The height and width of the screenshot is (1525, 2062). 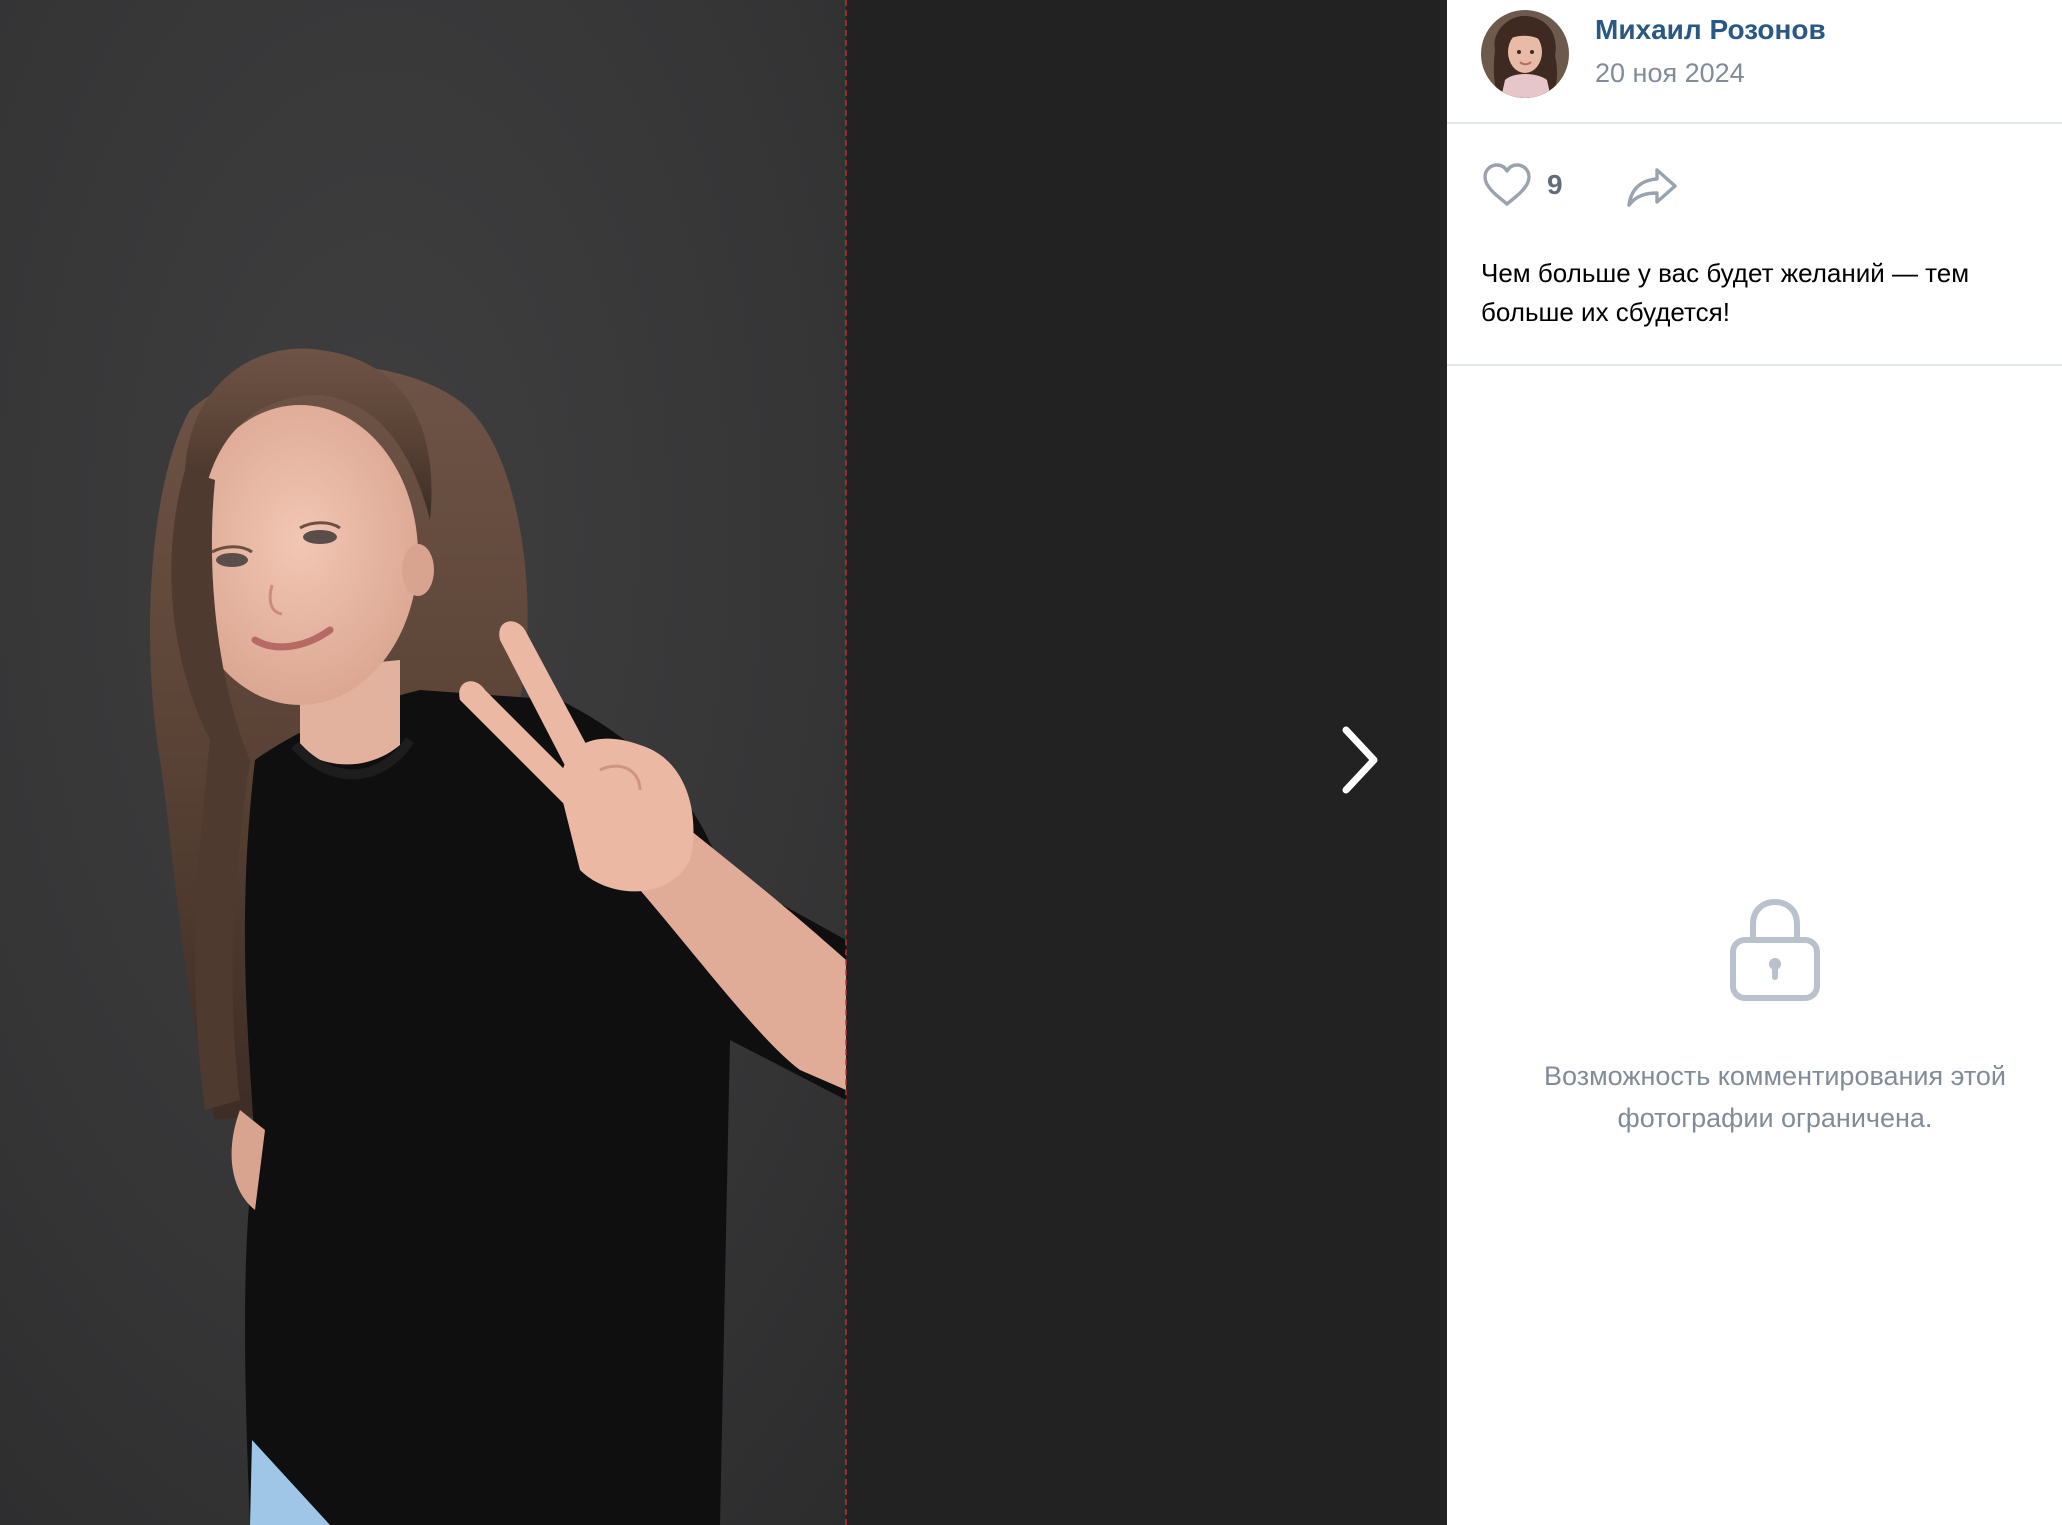 What do you see at coordinates (1754, 188) in the screenshot?
I see `post-actions: 9` at bounding box center [1754, 188].